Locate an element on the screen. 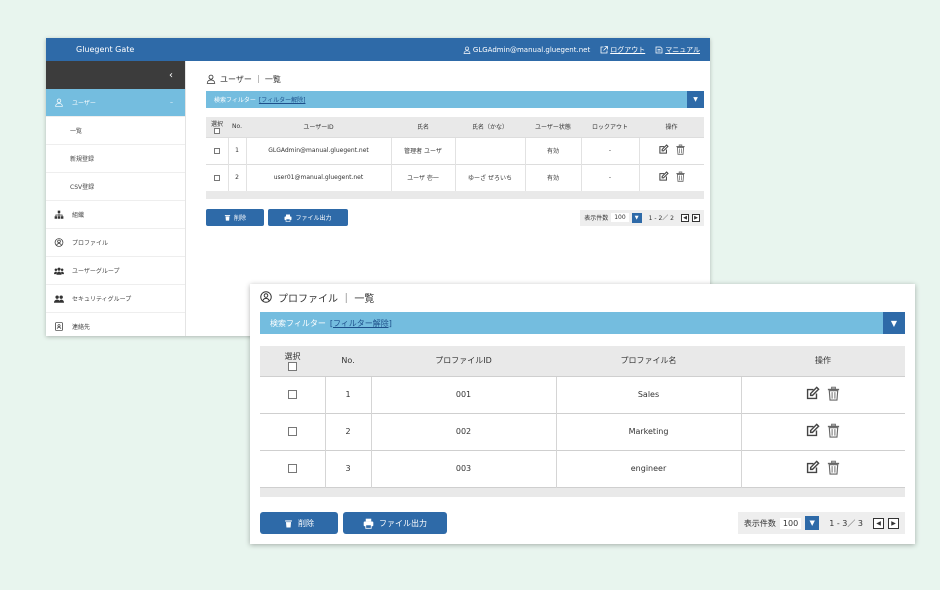 The height and width of the screenshot is (590, 940). page-range: 1 - 2／ 2 is located at coordinates (661, 218).